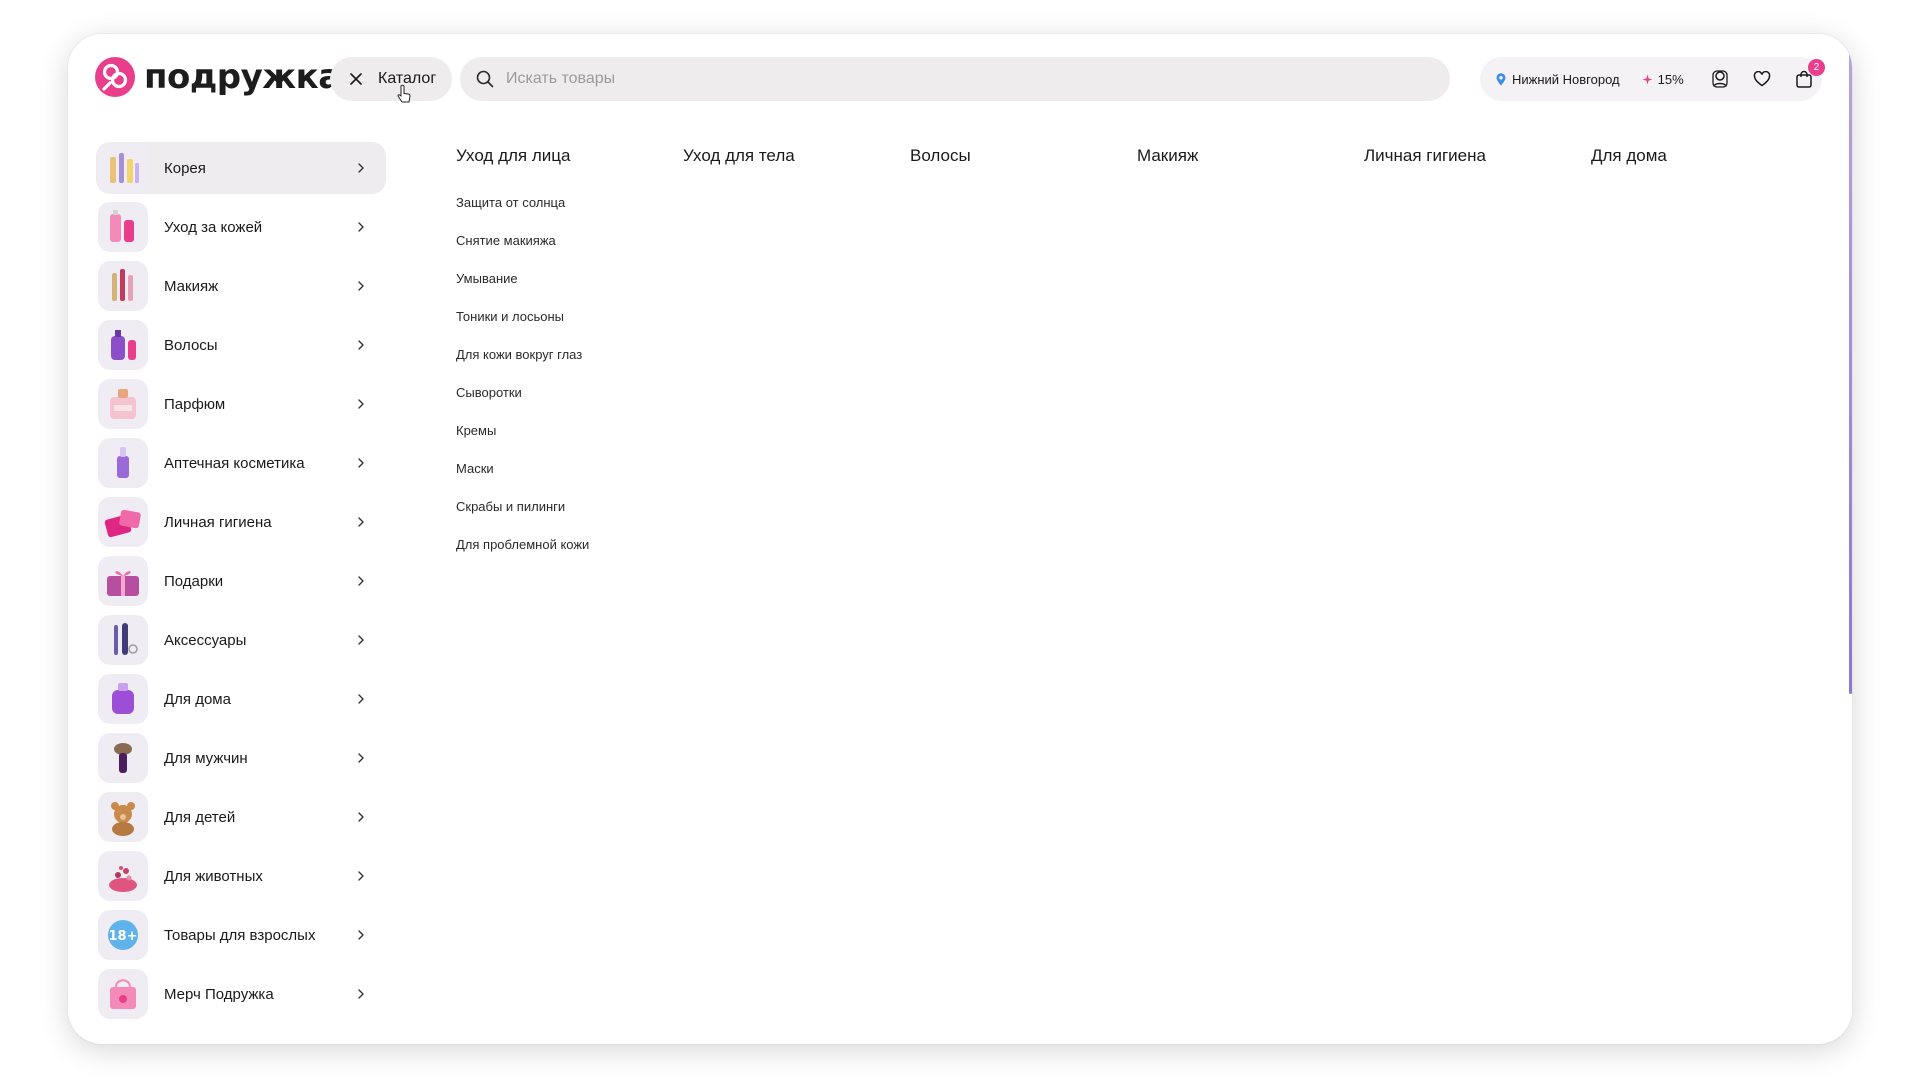 Image resolution: width=1920 pixels, height=1080 pixels. Describe the element at coordinates (522, 441) in the screenshot. I see `subcategory-link: Кремы` at that location.